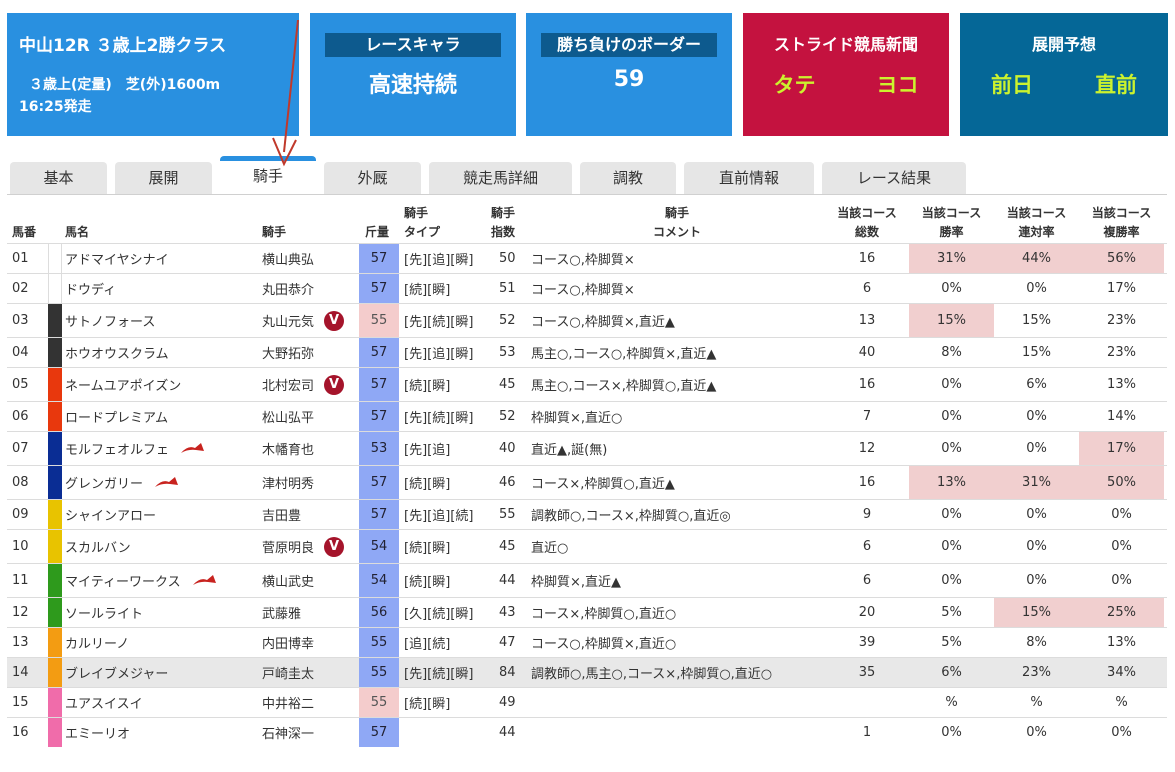 Image resolution: width=1175 pixels, height=772 pixels. I want to click on cell-horse-name: モルフェオルフェ, so click(135, 448).